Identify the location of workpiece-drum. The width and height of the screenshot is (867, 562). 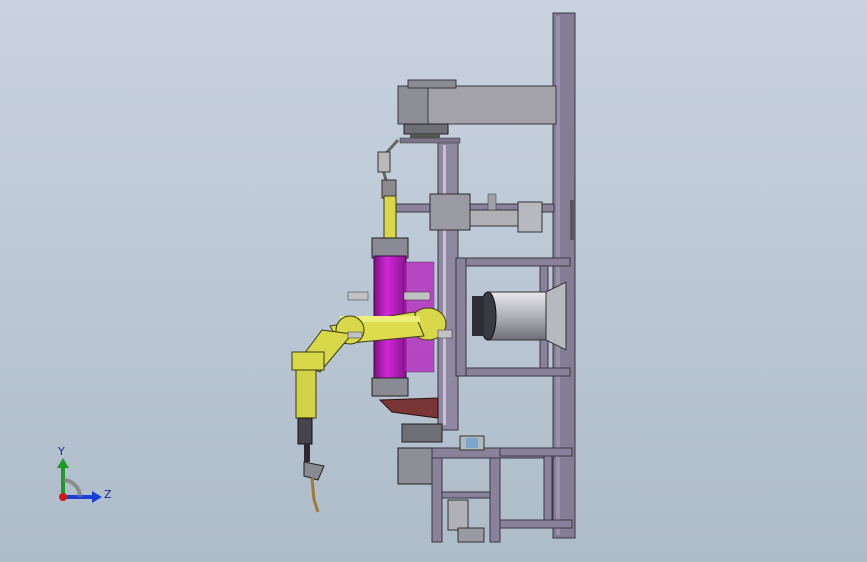
(519, 316).